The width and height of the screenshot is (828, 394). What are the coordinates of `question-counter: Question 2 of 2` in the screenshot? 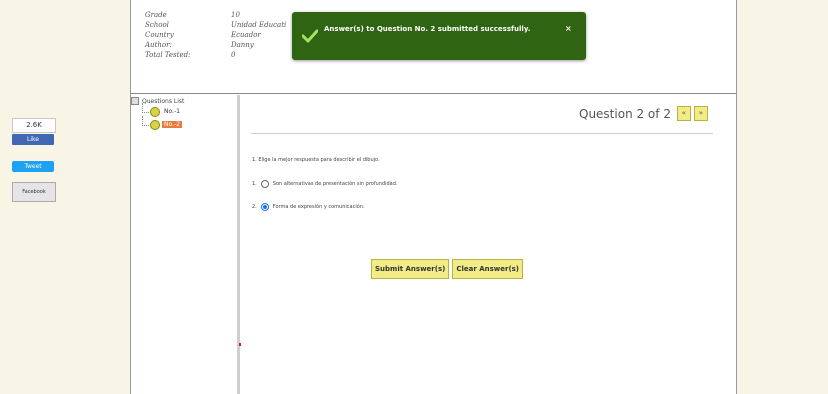 It's located at (625, 113).